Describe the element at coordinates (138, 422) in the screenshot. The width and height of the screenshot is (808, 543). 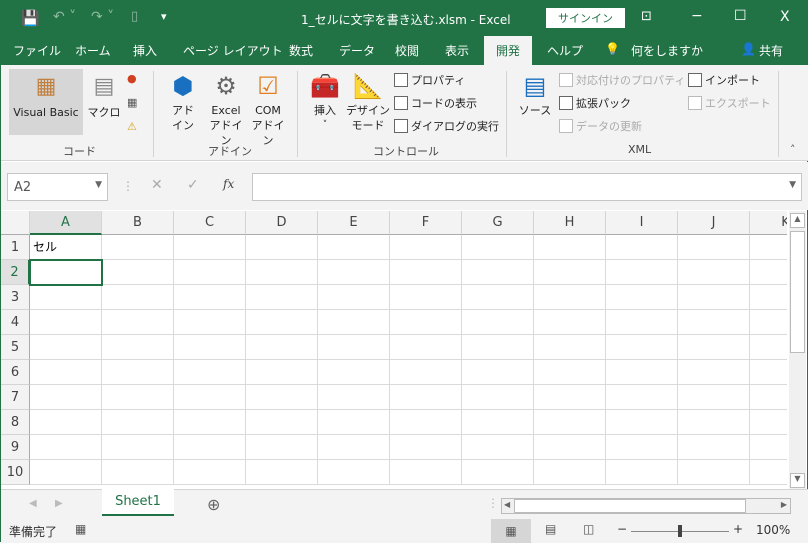
I see `cell-B8` at that location.